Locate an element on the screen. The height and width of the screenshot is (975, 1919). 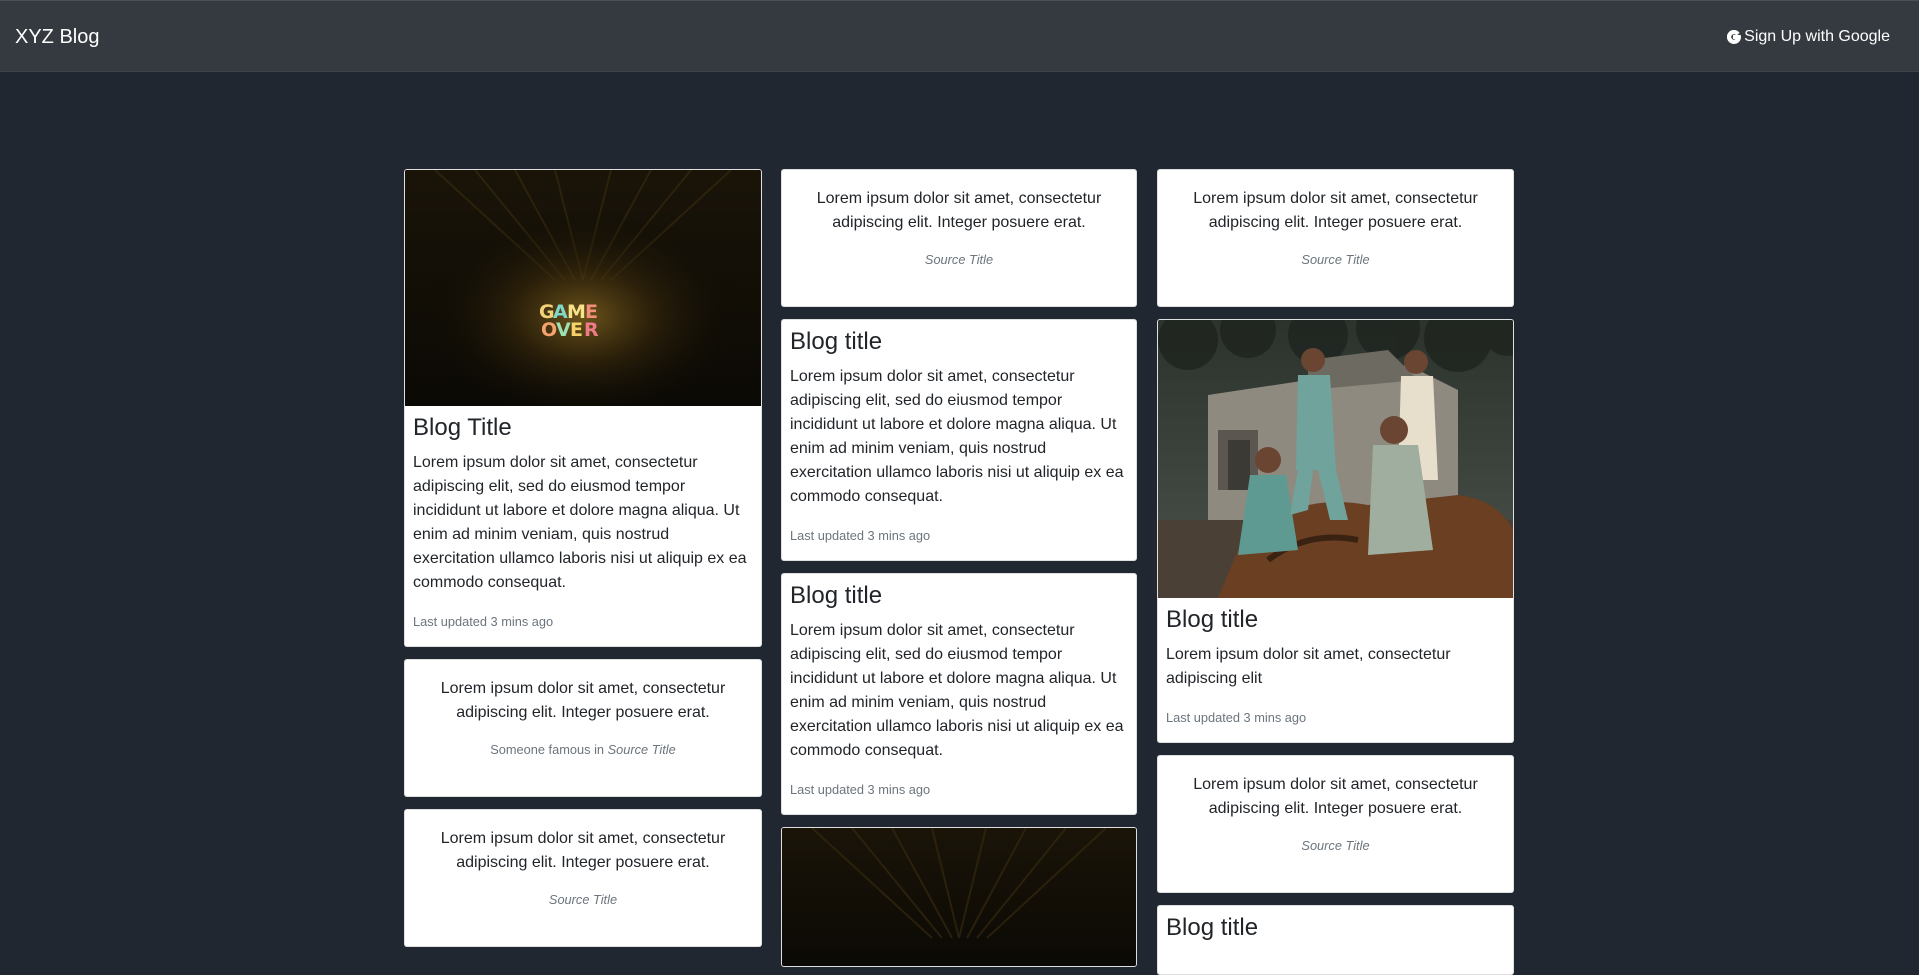
game-over-neon-sign-image is located at coordinates (959, 897).